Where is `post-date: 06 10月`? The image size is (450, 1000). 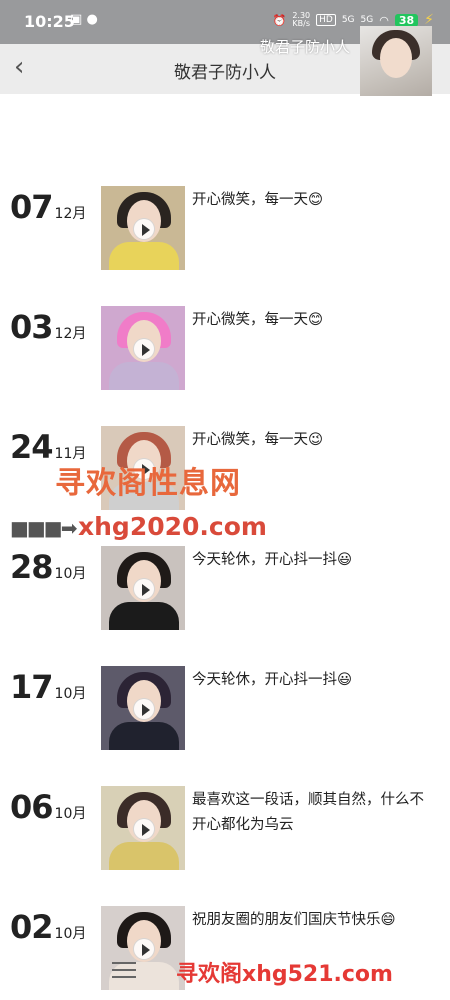
post-date: 06 10月 is located at coordinates (55, 807).